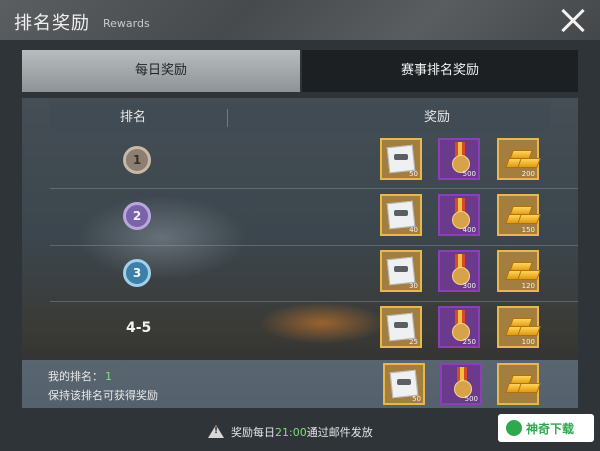 The width and height of the screenshot is (600, 451). Describe the element at coordinates (469, 230) in the screenshot. I see `item-quantity: 400` at that location.